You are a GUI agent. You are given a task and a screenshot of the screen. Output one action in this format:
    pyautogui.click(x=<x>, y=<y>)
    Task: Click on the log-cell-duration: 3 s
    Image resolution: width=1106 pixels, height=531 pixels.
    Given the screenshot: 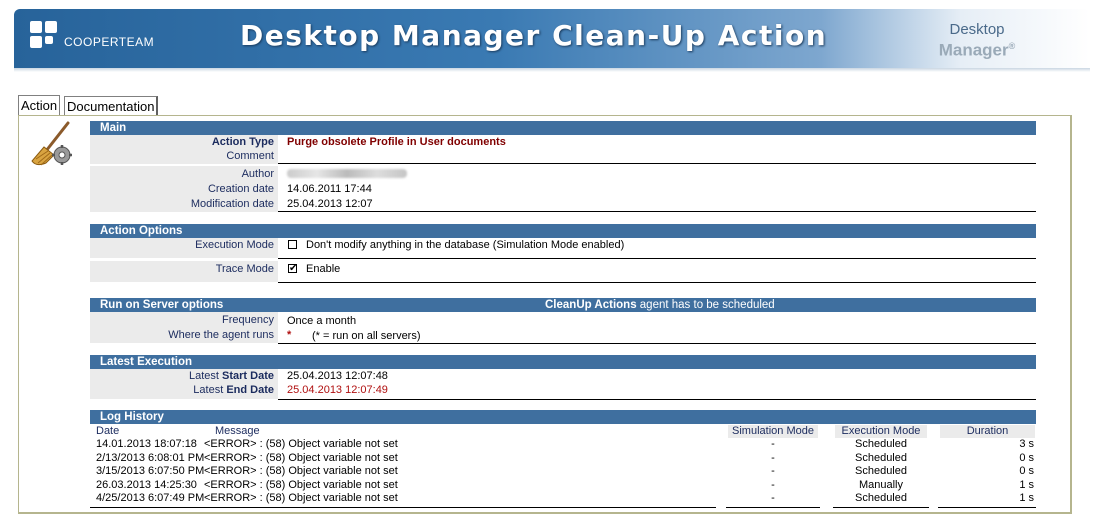 What is the action you would take?
    pyautogui.click(x=1026, y=444)
    